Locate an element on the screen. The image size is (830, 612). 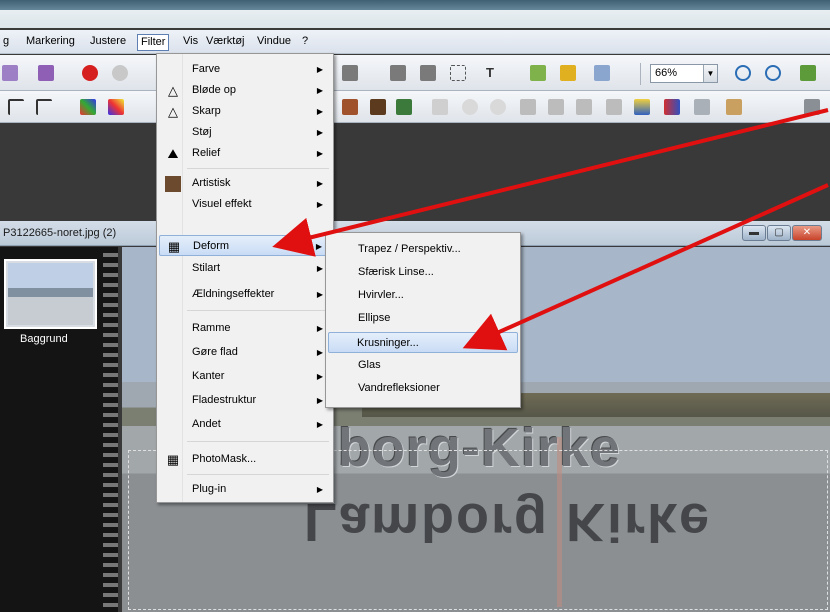
print-icon is located at coordinates (10, 73).